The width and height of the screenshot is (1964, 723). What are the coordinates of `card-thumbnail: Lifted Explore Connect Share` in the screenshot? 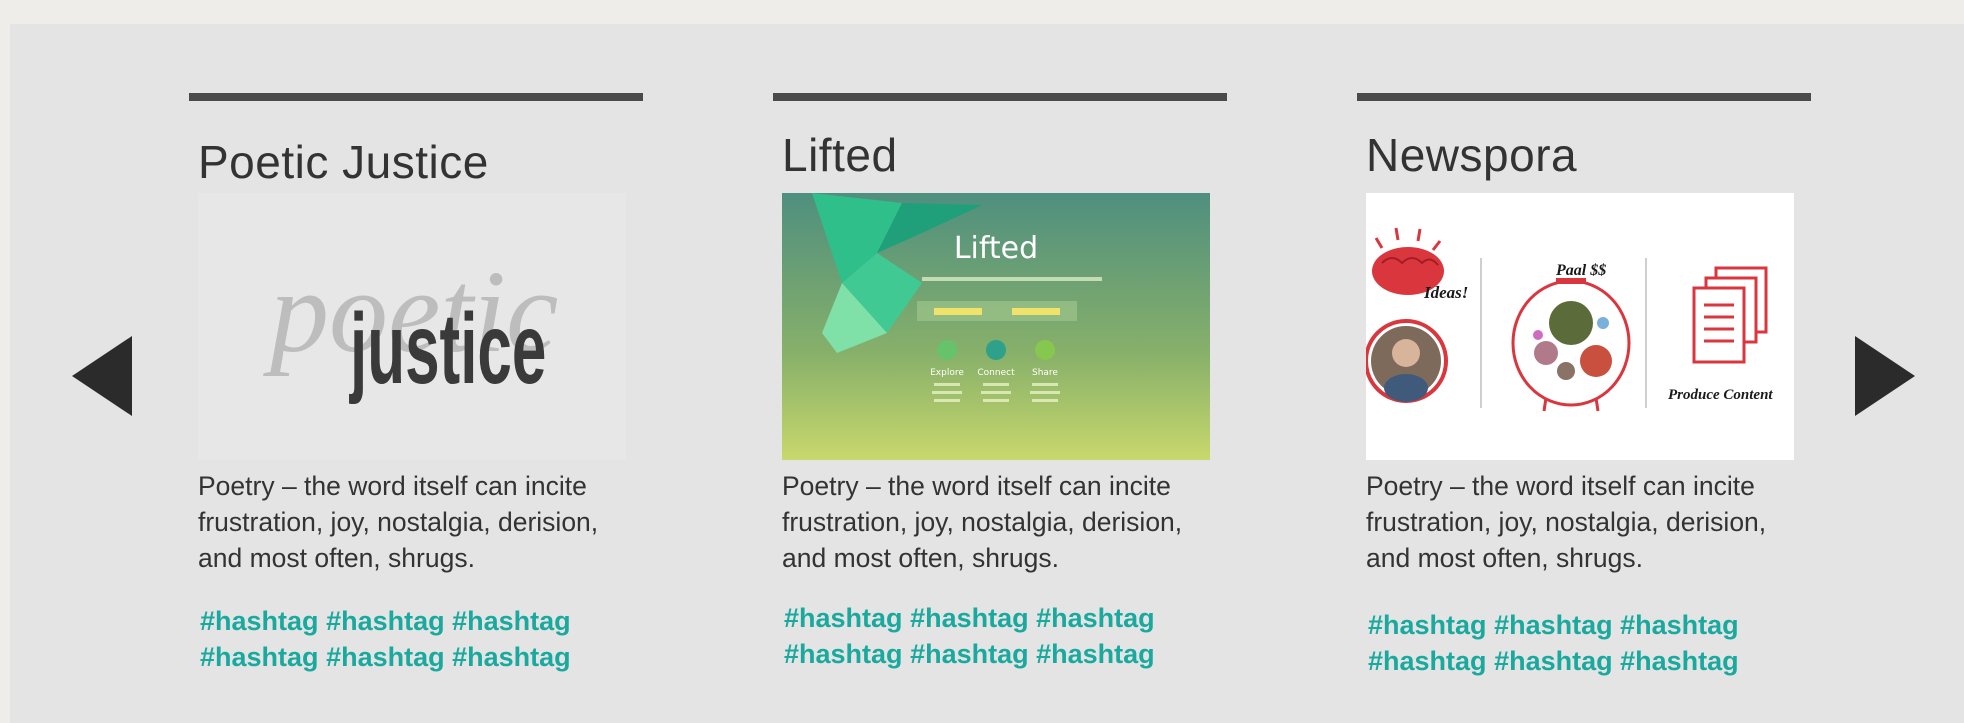 It's located at (996, 326).